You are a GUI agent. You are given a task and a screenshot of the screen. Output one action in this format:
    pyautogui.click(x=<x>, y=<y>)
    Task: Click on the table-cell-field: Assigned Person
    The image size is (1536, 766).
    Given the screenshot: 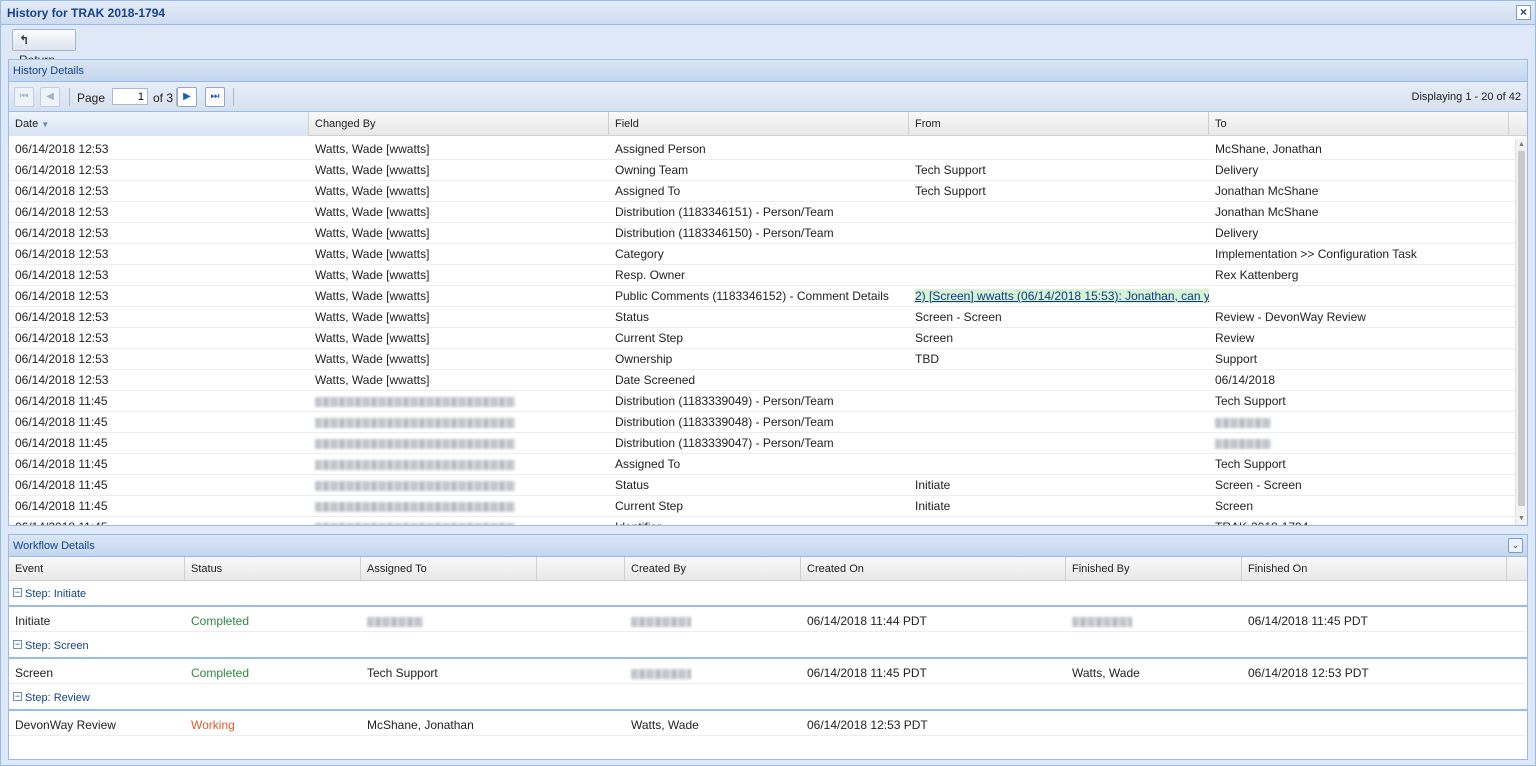 What is the action you would take?
    pyautogui.click(x=660, y=149)
    